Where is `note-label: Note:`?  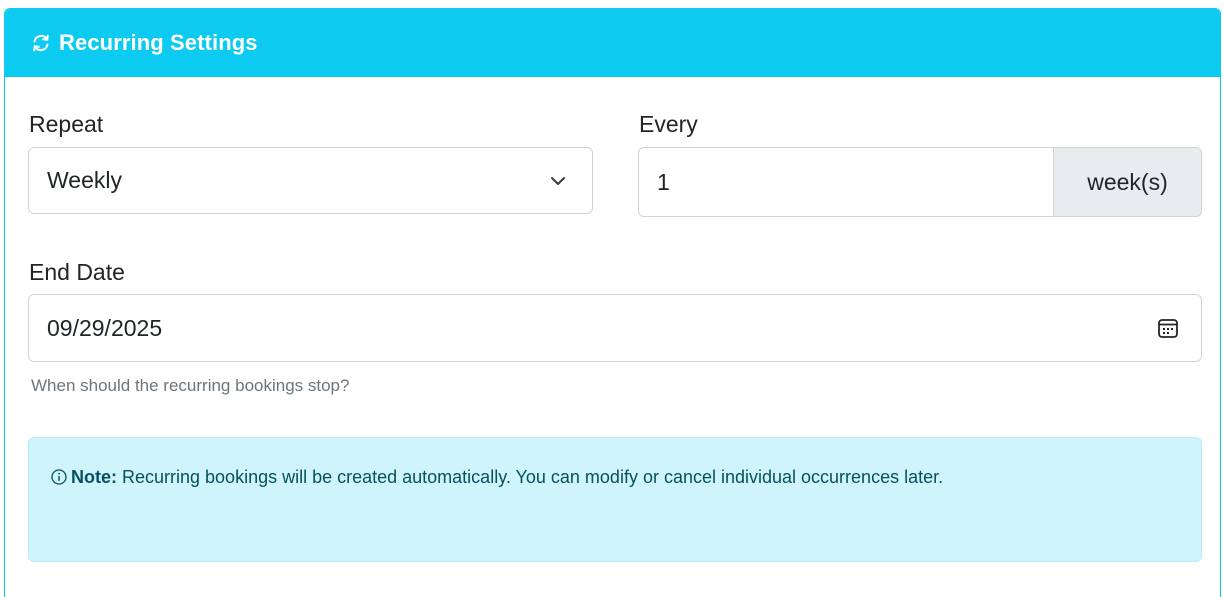 note-label: Note: is located at coordinates (94, 477).